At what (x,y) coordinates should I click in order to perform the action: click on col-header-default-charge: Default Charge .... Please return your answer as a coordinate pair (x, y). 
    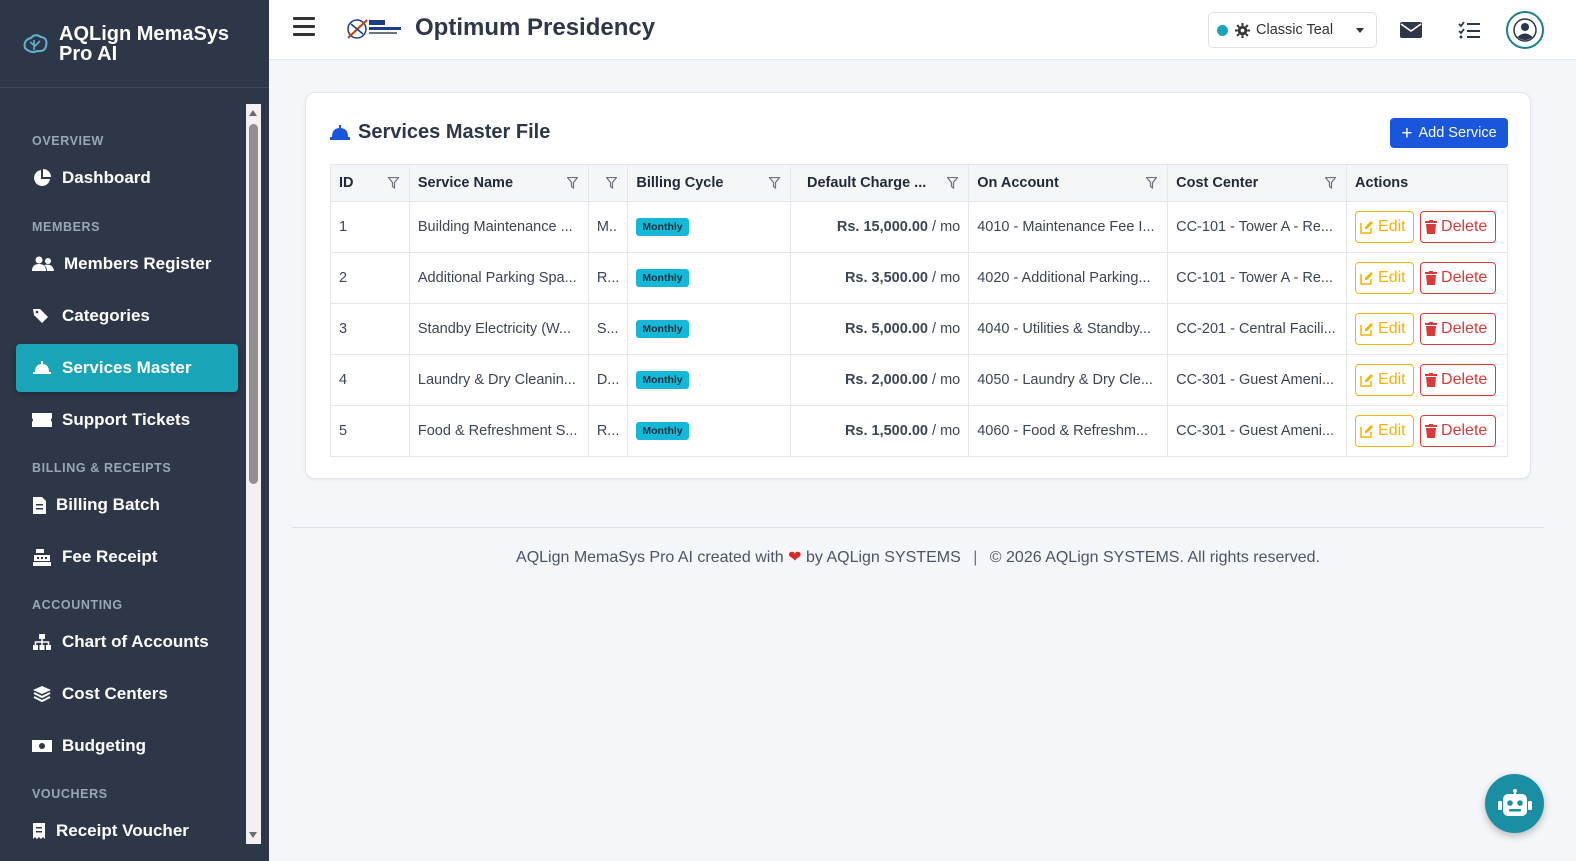
    Looking at the image, I should click on (880, 183).